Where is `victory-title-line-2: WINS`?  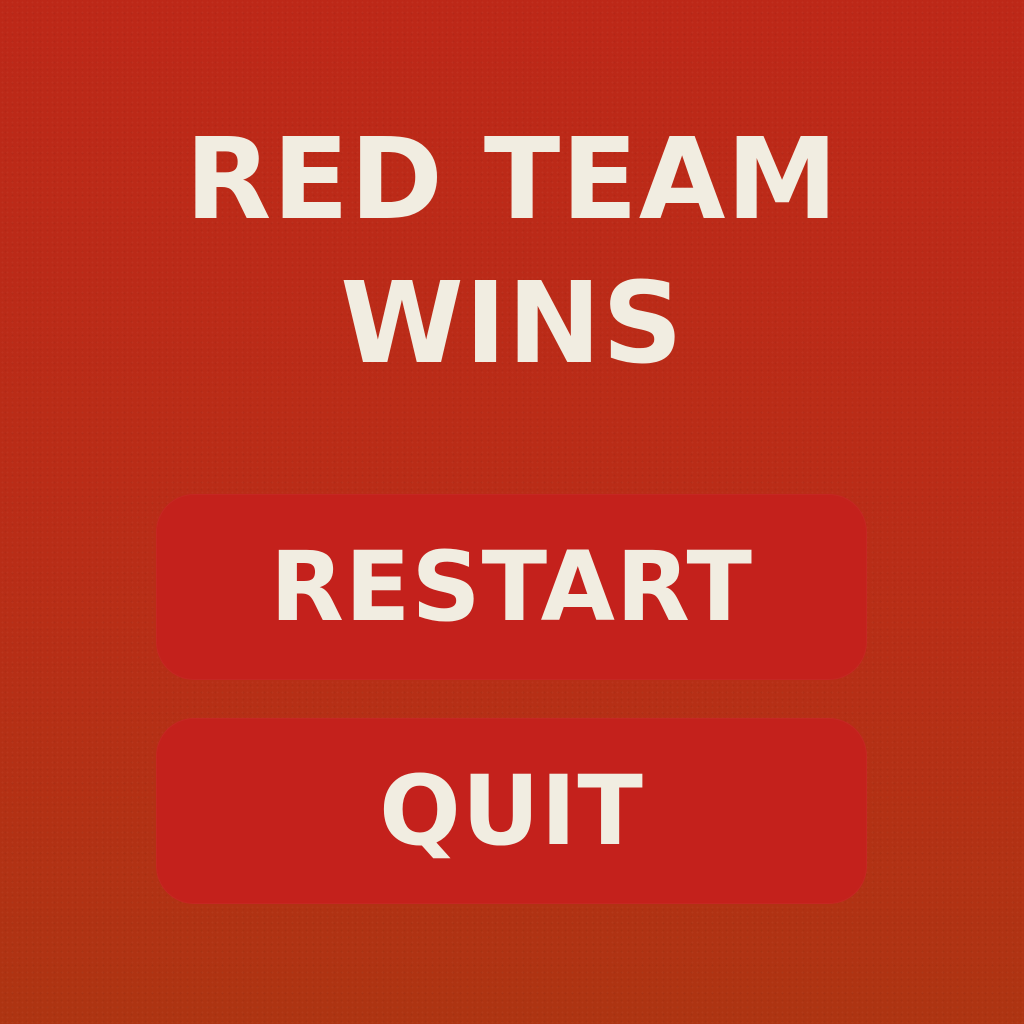
victory-title-line-2: WINS is located at coordinates (512, 324).